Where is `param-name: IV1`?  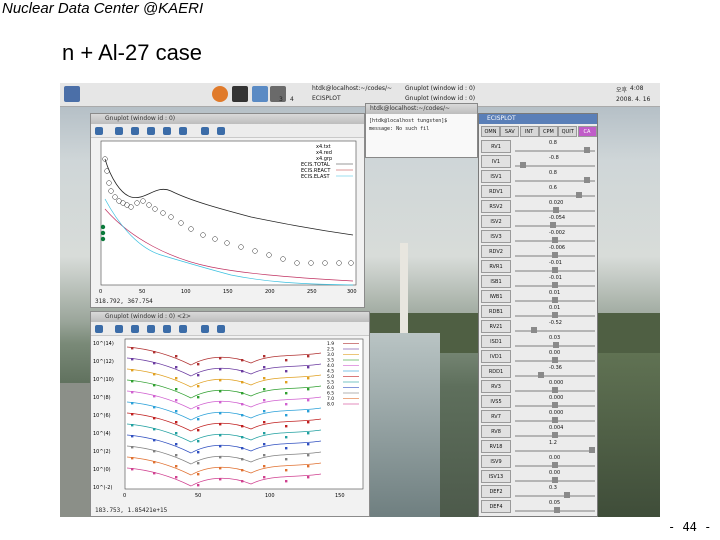
param-name: IV1 is located at coordinates (496, 161).